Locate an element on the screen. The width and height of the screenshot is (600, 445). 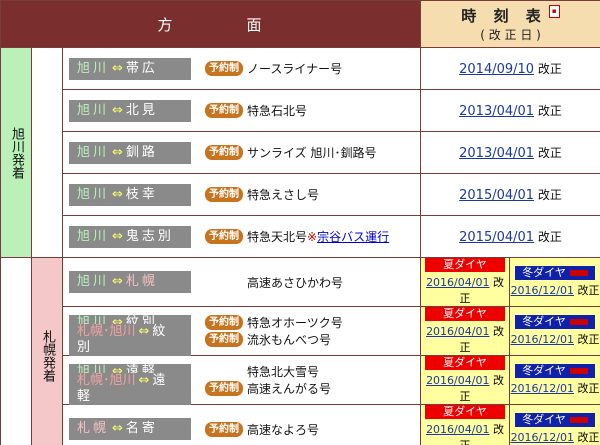
revision-date-cell: 2014/09/10 改正 is located at coordinates (510, 68).